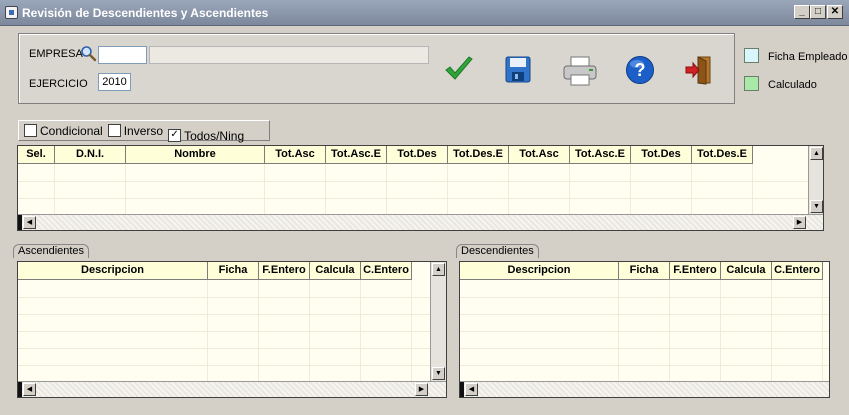 The height and width of the screenshot is (415, 849). I want to click on help-icon: ?, so click(640, 70).